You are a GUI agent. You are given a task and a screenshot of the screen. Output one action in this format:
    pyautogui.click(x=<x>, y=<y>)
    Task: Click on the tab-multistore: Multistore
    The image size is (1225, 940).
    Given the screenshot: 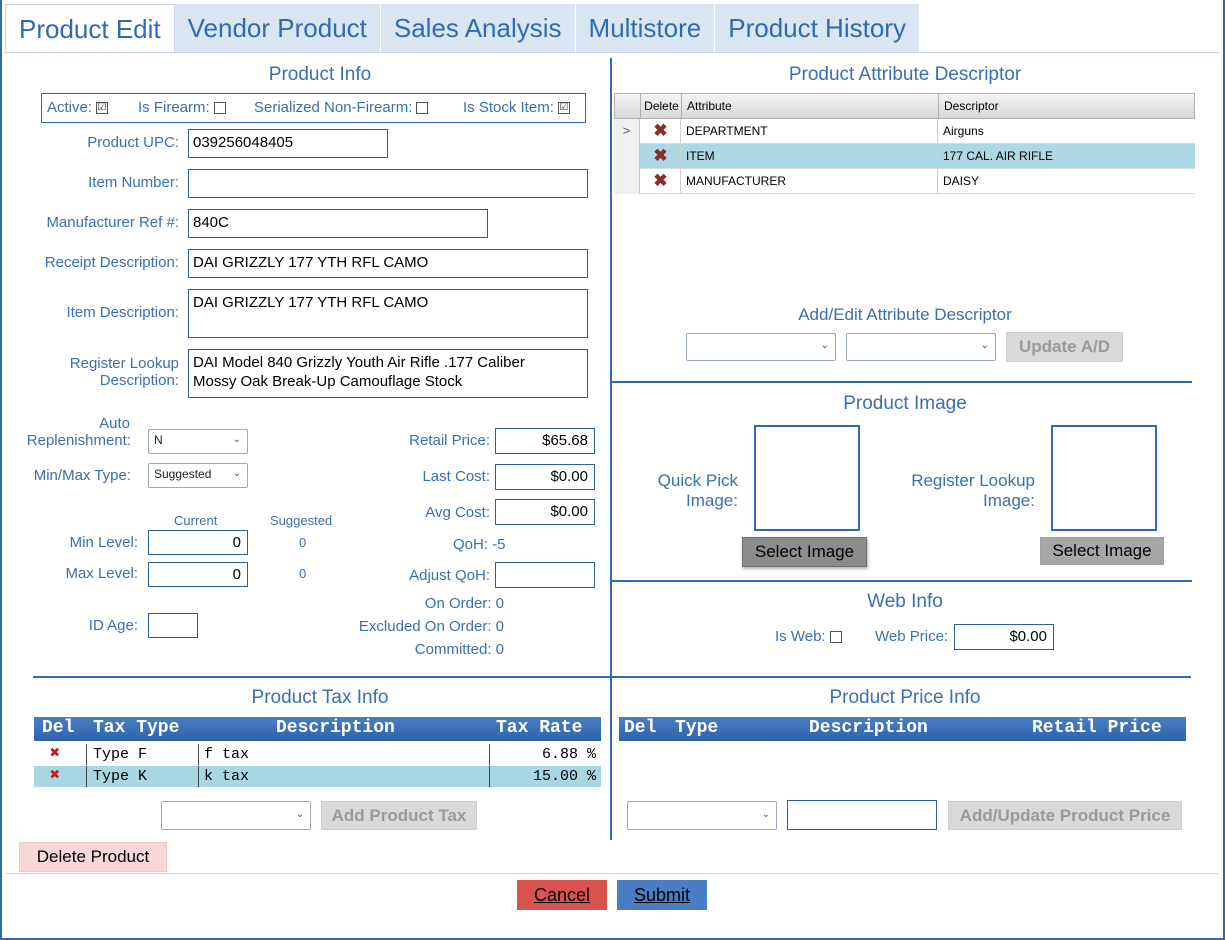 What is the action you would take?
    pyautogui.click(x=645, y=28)
    